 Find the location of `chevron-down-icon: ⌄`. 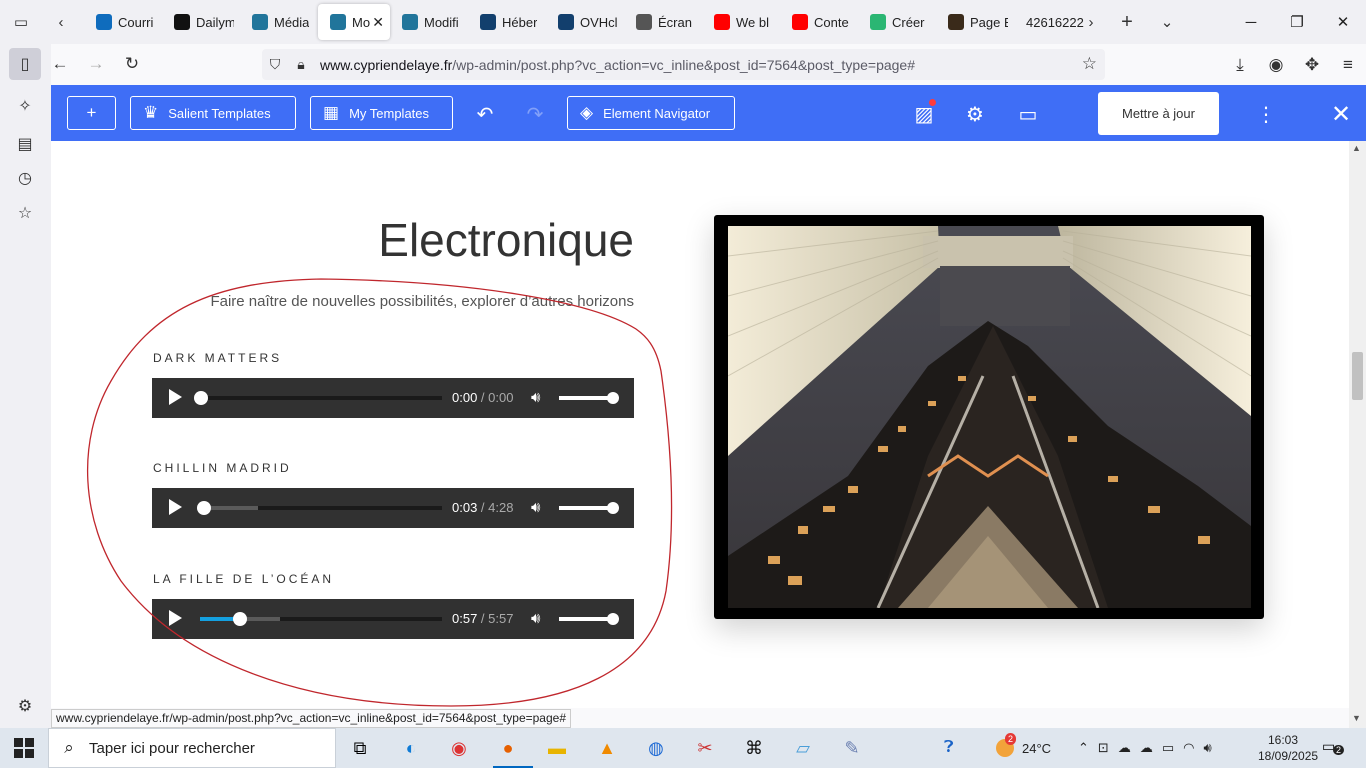

chevron-down-icon: ⌄ is located at coordinates (1167, 22).